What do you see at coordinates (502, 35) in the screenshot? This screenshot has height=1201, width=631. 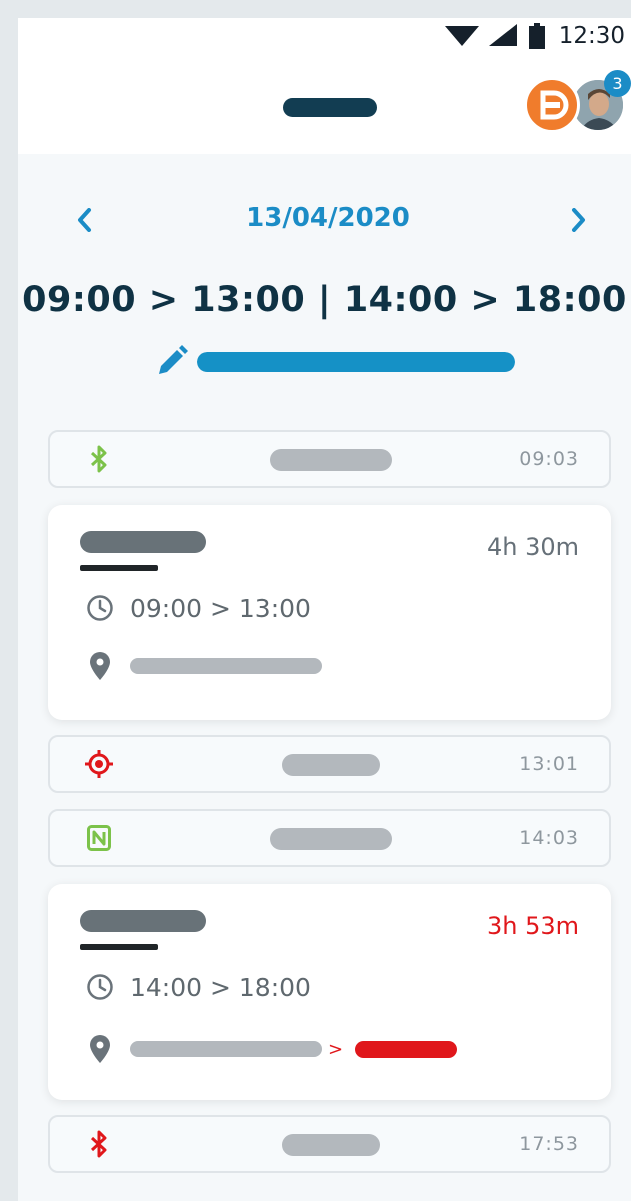 I see `signal-icon` at bounding box center [502, 35].